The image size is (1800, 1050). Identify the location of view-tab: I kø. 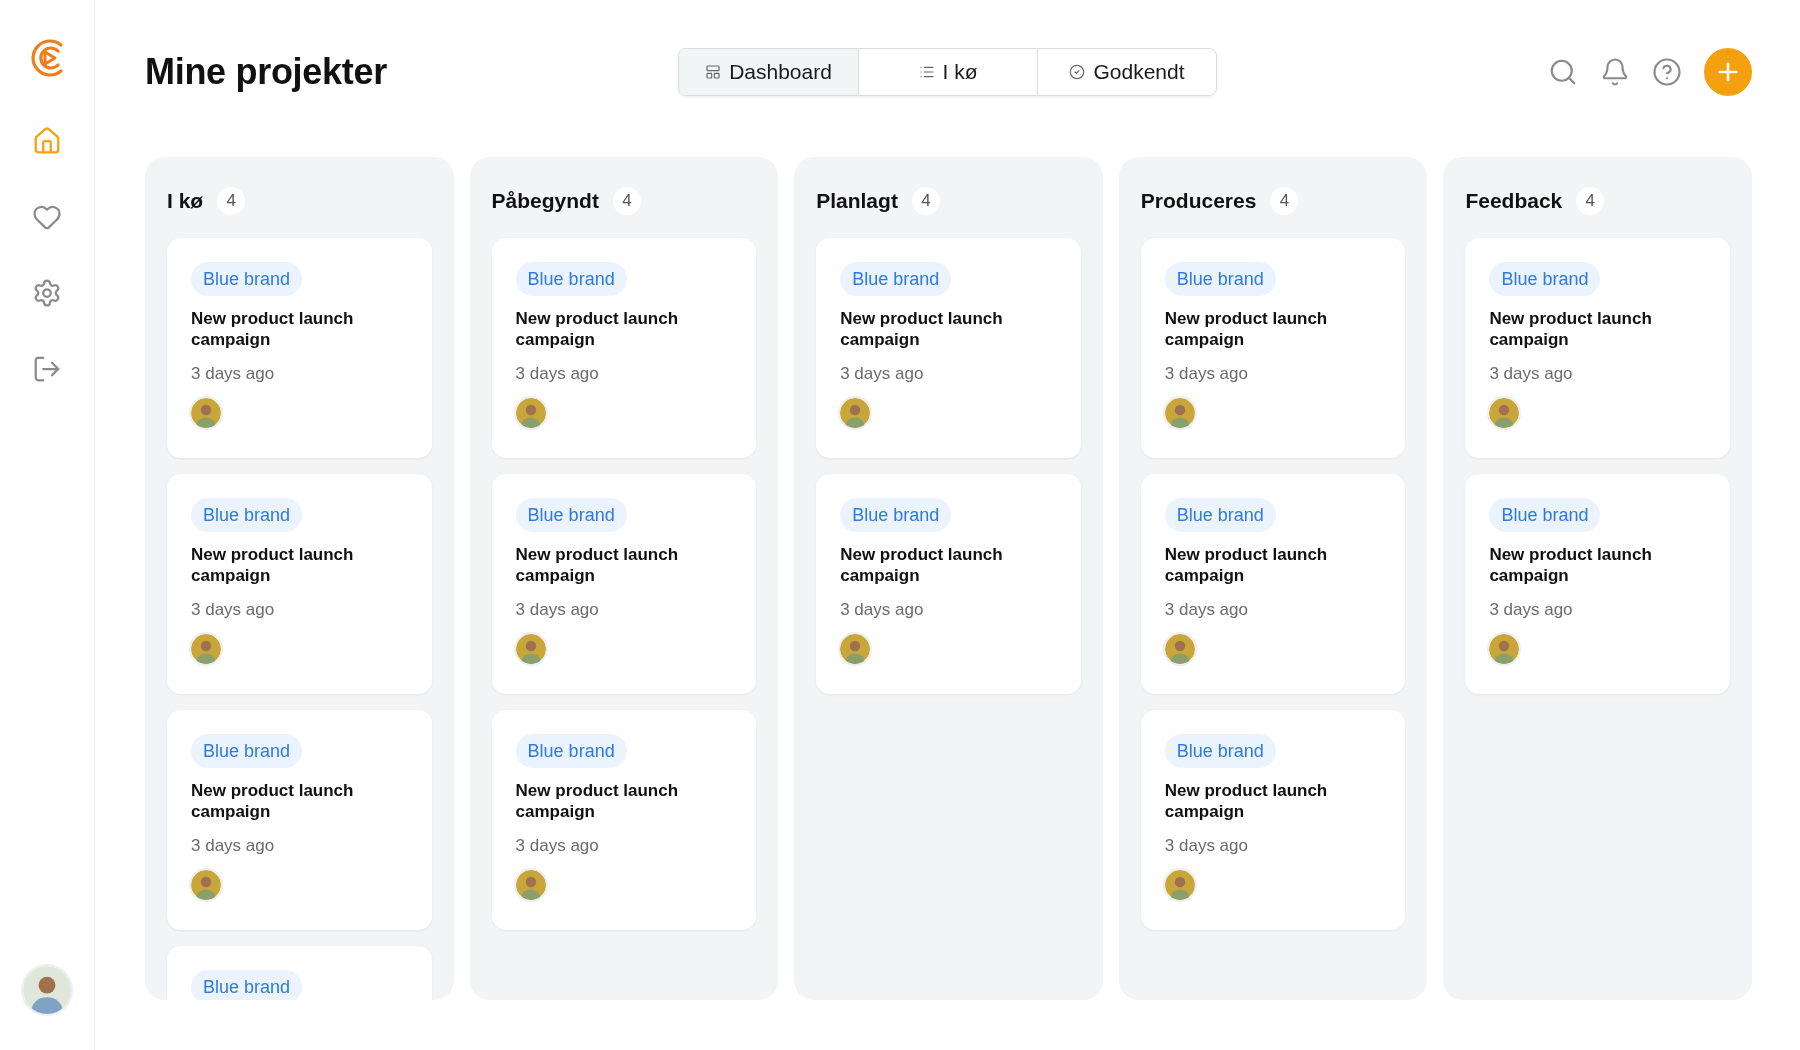
(947, 71).